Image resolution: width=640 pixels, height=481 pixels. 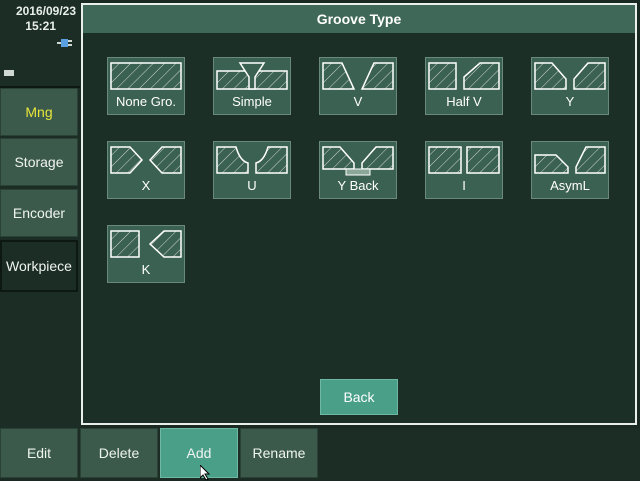 I want to click on groove-option-y: Y, so click(x=570, y=86).